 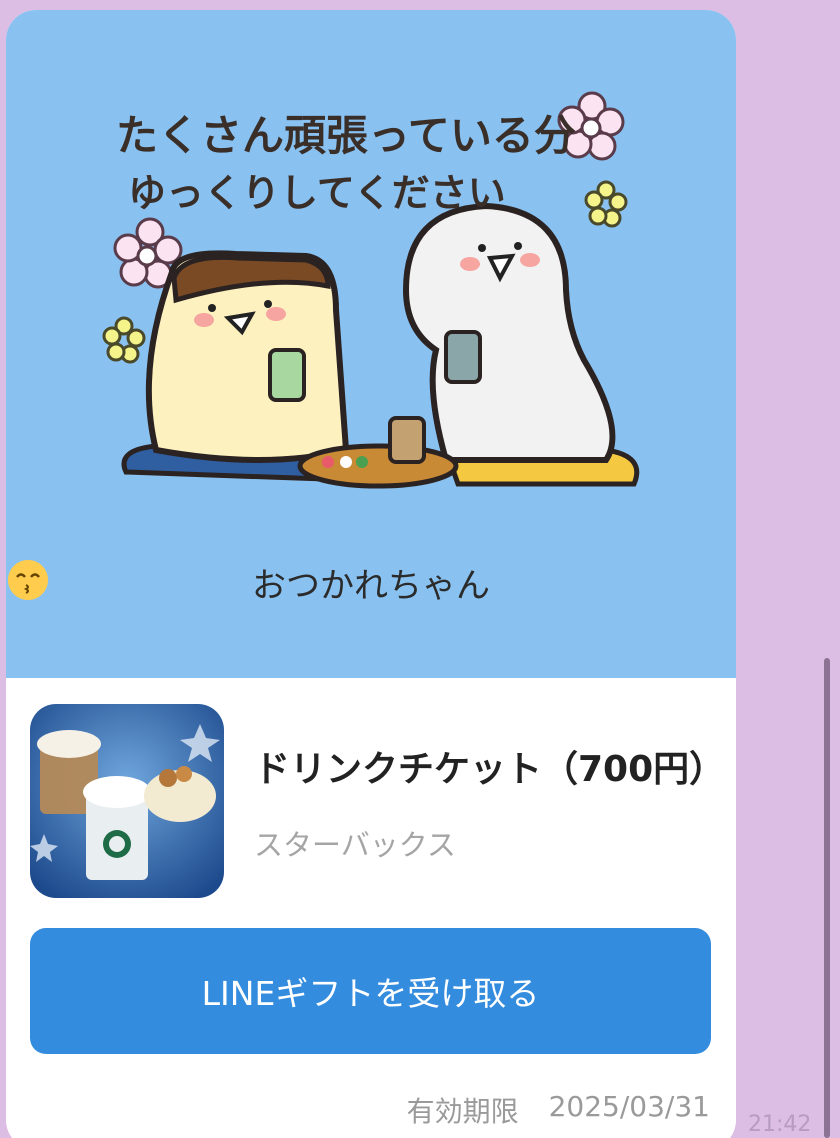 I want to click on message-text: おつかれちゃん, so click(x=371, y=582).